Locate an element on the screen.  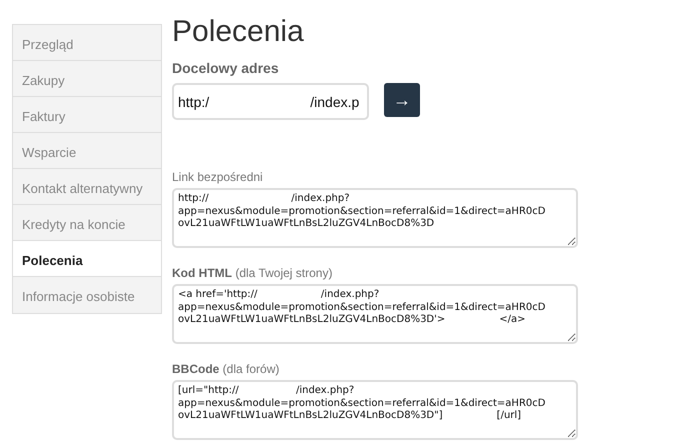
code-text-field: http:// /index.php? app=nexus&module=promotion&section=referral&id=1&direct=aHR0cD ovL21uaWFtLW1uaWFtLnBsL2luZGV4LnBocD8%3D is located at coordinates (375, 218).